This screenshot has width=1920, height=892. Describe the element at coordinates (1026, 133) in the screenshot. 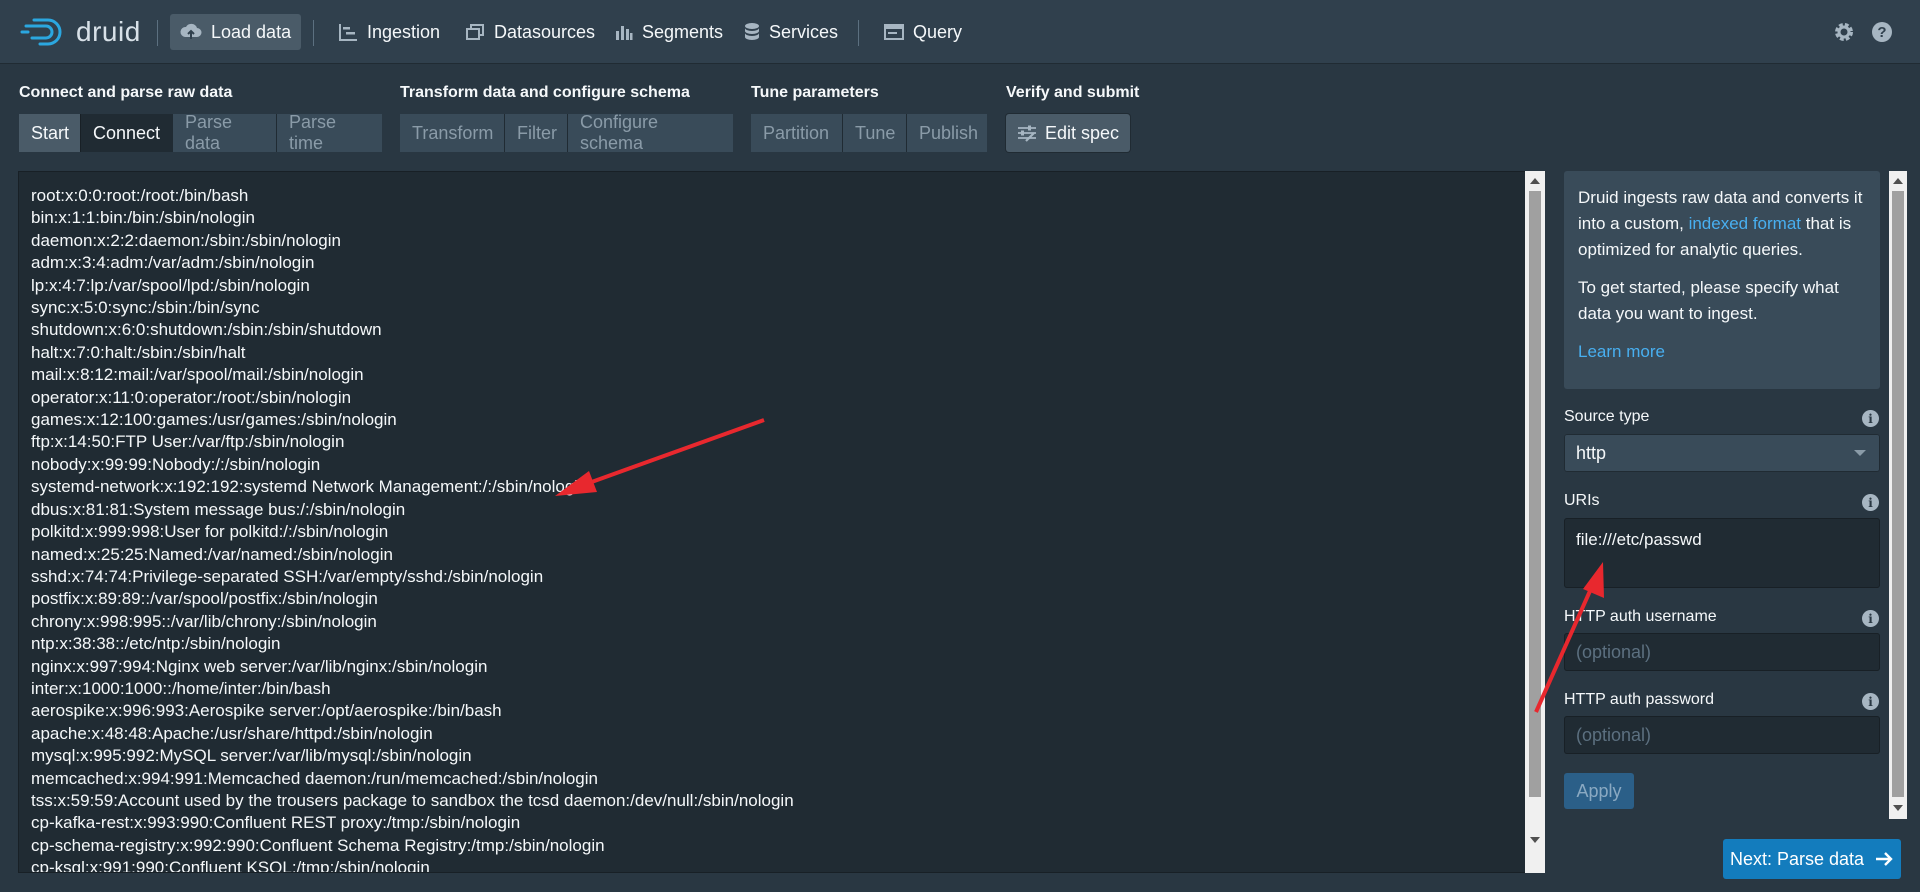

I see `settings-sliders-icon` at that location.